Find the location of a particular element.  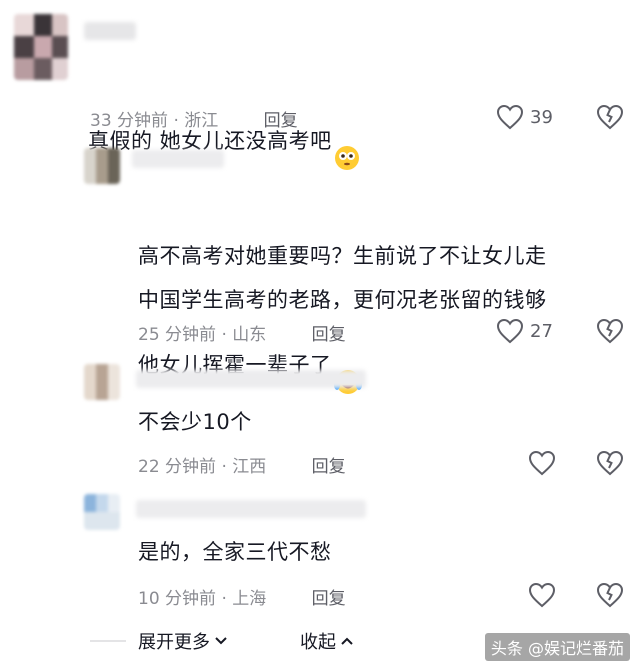

comment-meta: 25 分钟前 · 山东 回复 is located at coordinates (242, 335).